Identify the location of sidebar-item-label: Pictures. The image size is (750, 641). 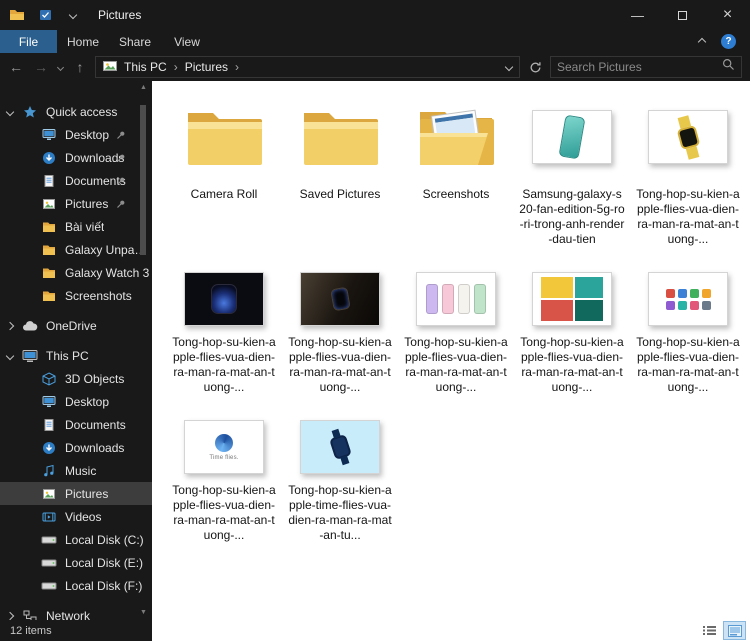
(87, 493).